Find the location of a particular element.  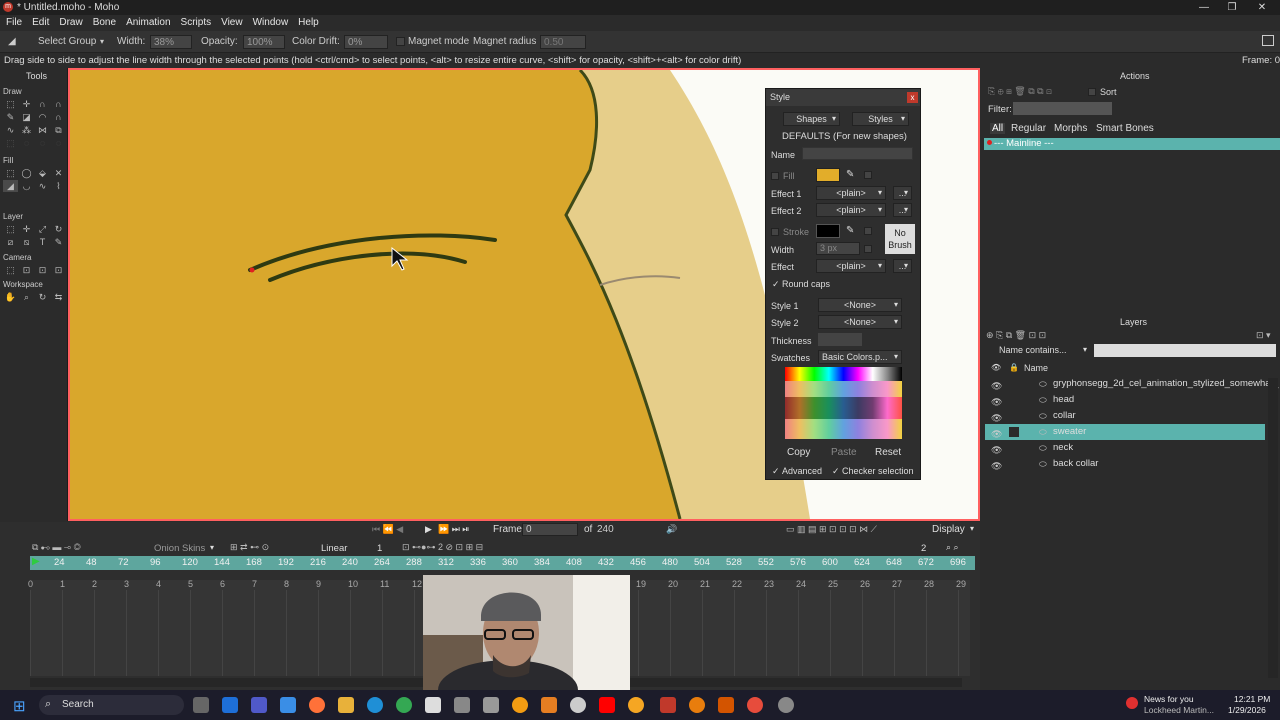

styles-dropdown: Styles is located at coordinates (880, 119).